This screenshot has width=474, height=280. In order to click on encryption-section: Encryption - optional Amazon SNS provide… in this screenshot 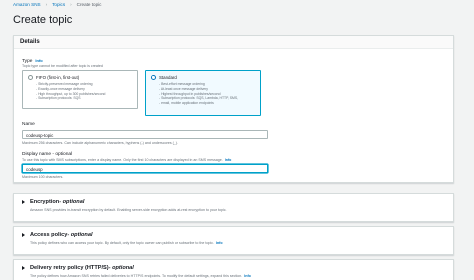, I will do `click(233, 207)`.